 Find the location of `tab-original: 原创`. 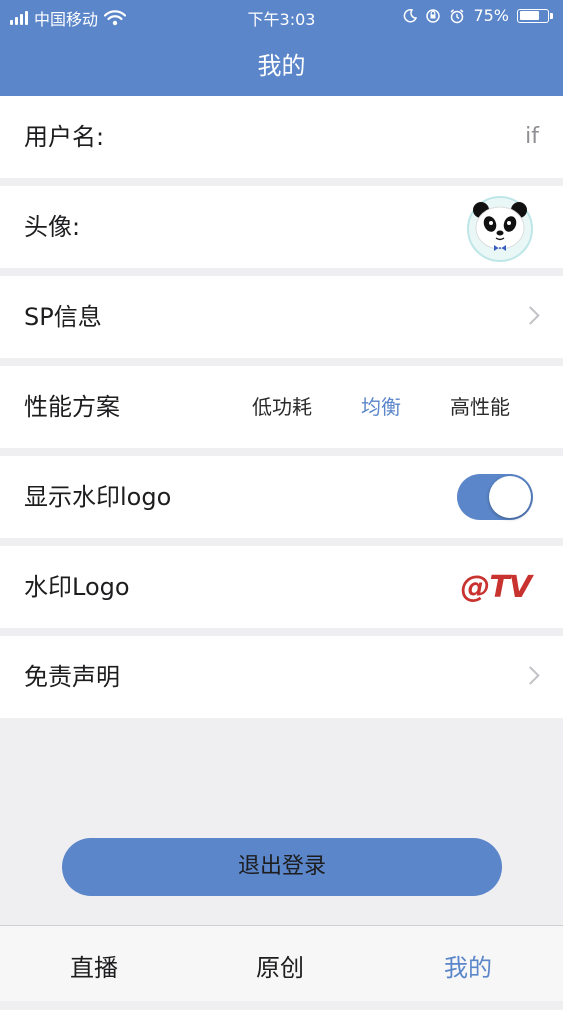

tab-original: 原创 is located at coordinates (280, 968).